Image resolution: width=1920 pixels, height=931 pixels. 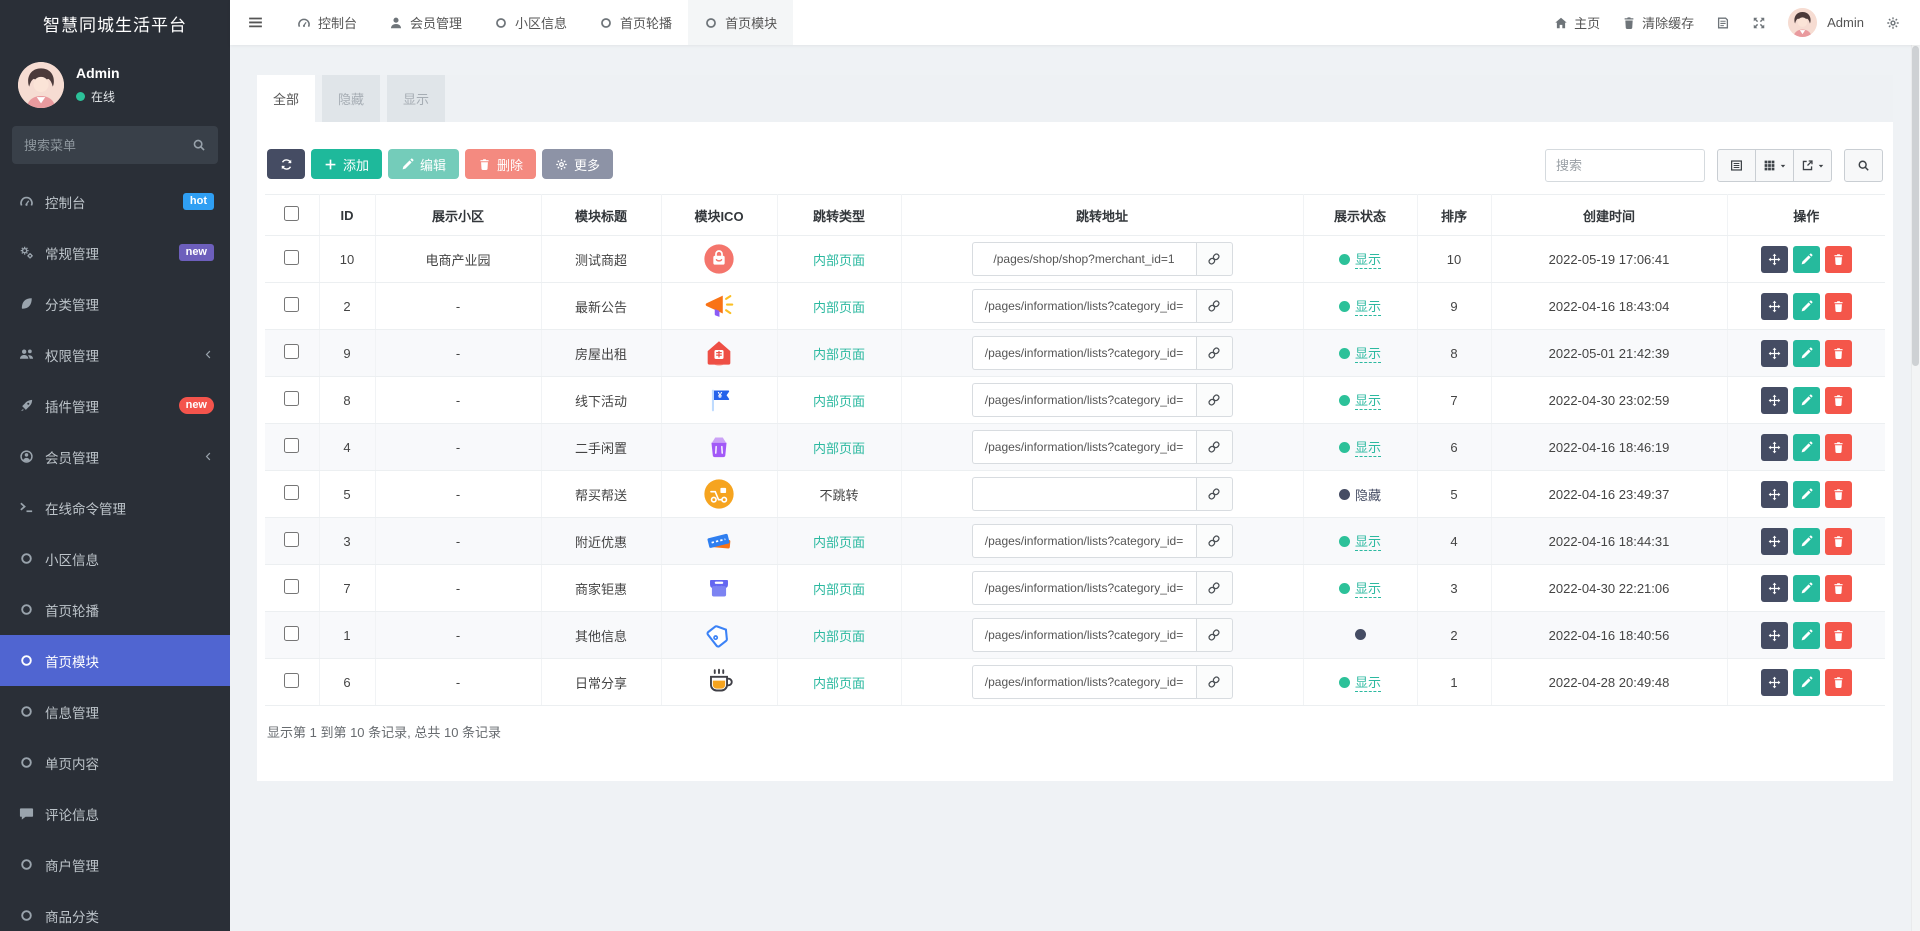 What do you see at coordinates (115, 711) in the screenshot?
I see `sidebar-item-11: 信息管理` at bounding box center [115, 711].